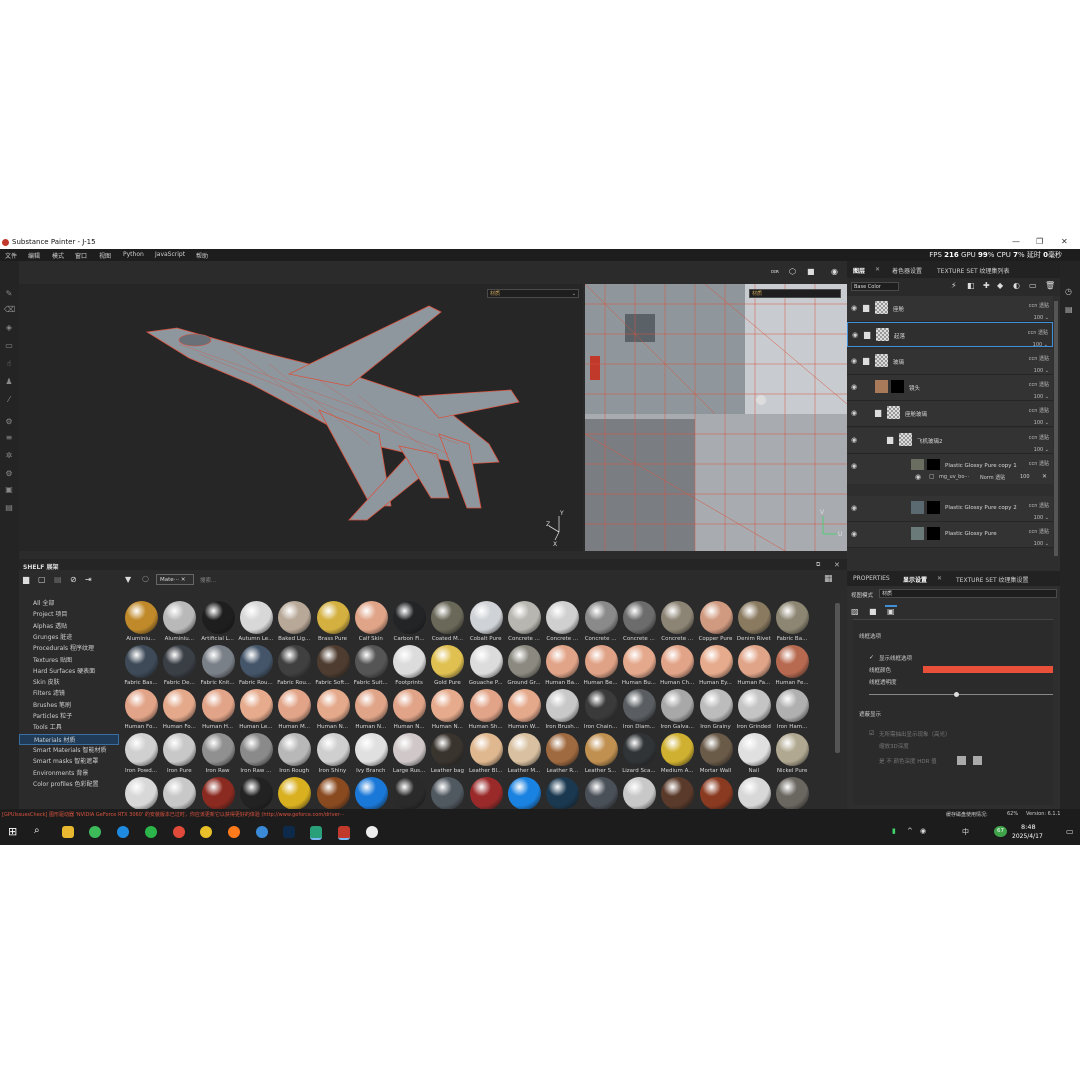 This screenshot has width=1080, height=1080. What do you see at coordinates (977, 760) in the screenshot?
I see `color-swatch-b` at bounding box center [977, 760].